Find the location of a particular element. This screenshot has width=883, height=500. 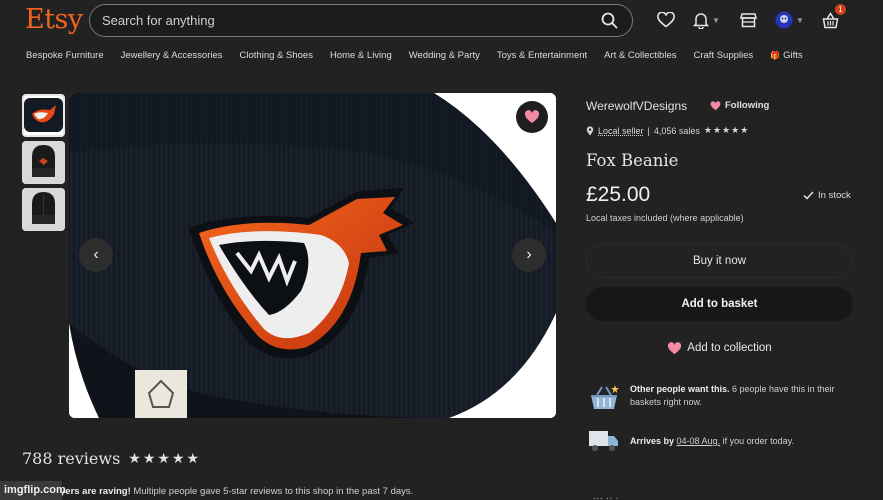

bell-icon is located at coordinates (701, 20).